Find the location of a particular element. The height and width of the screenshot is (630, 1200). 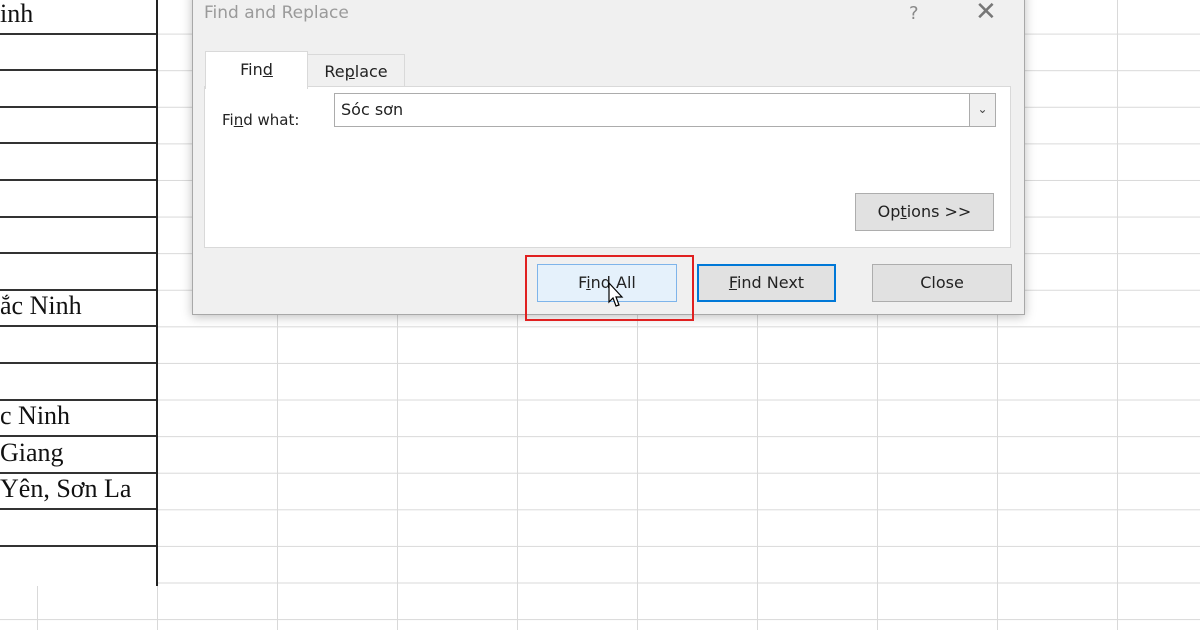

tab-label: Re is located at coordinates (334, 71).